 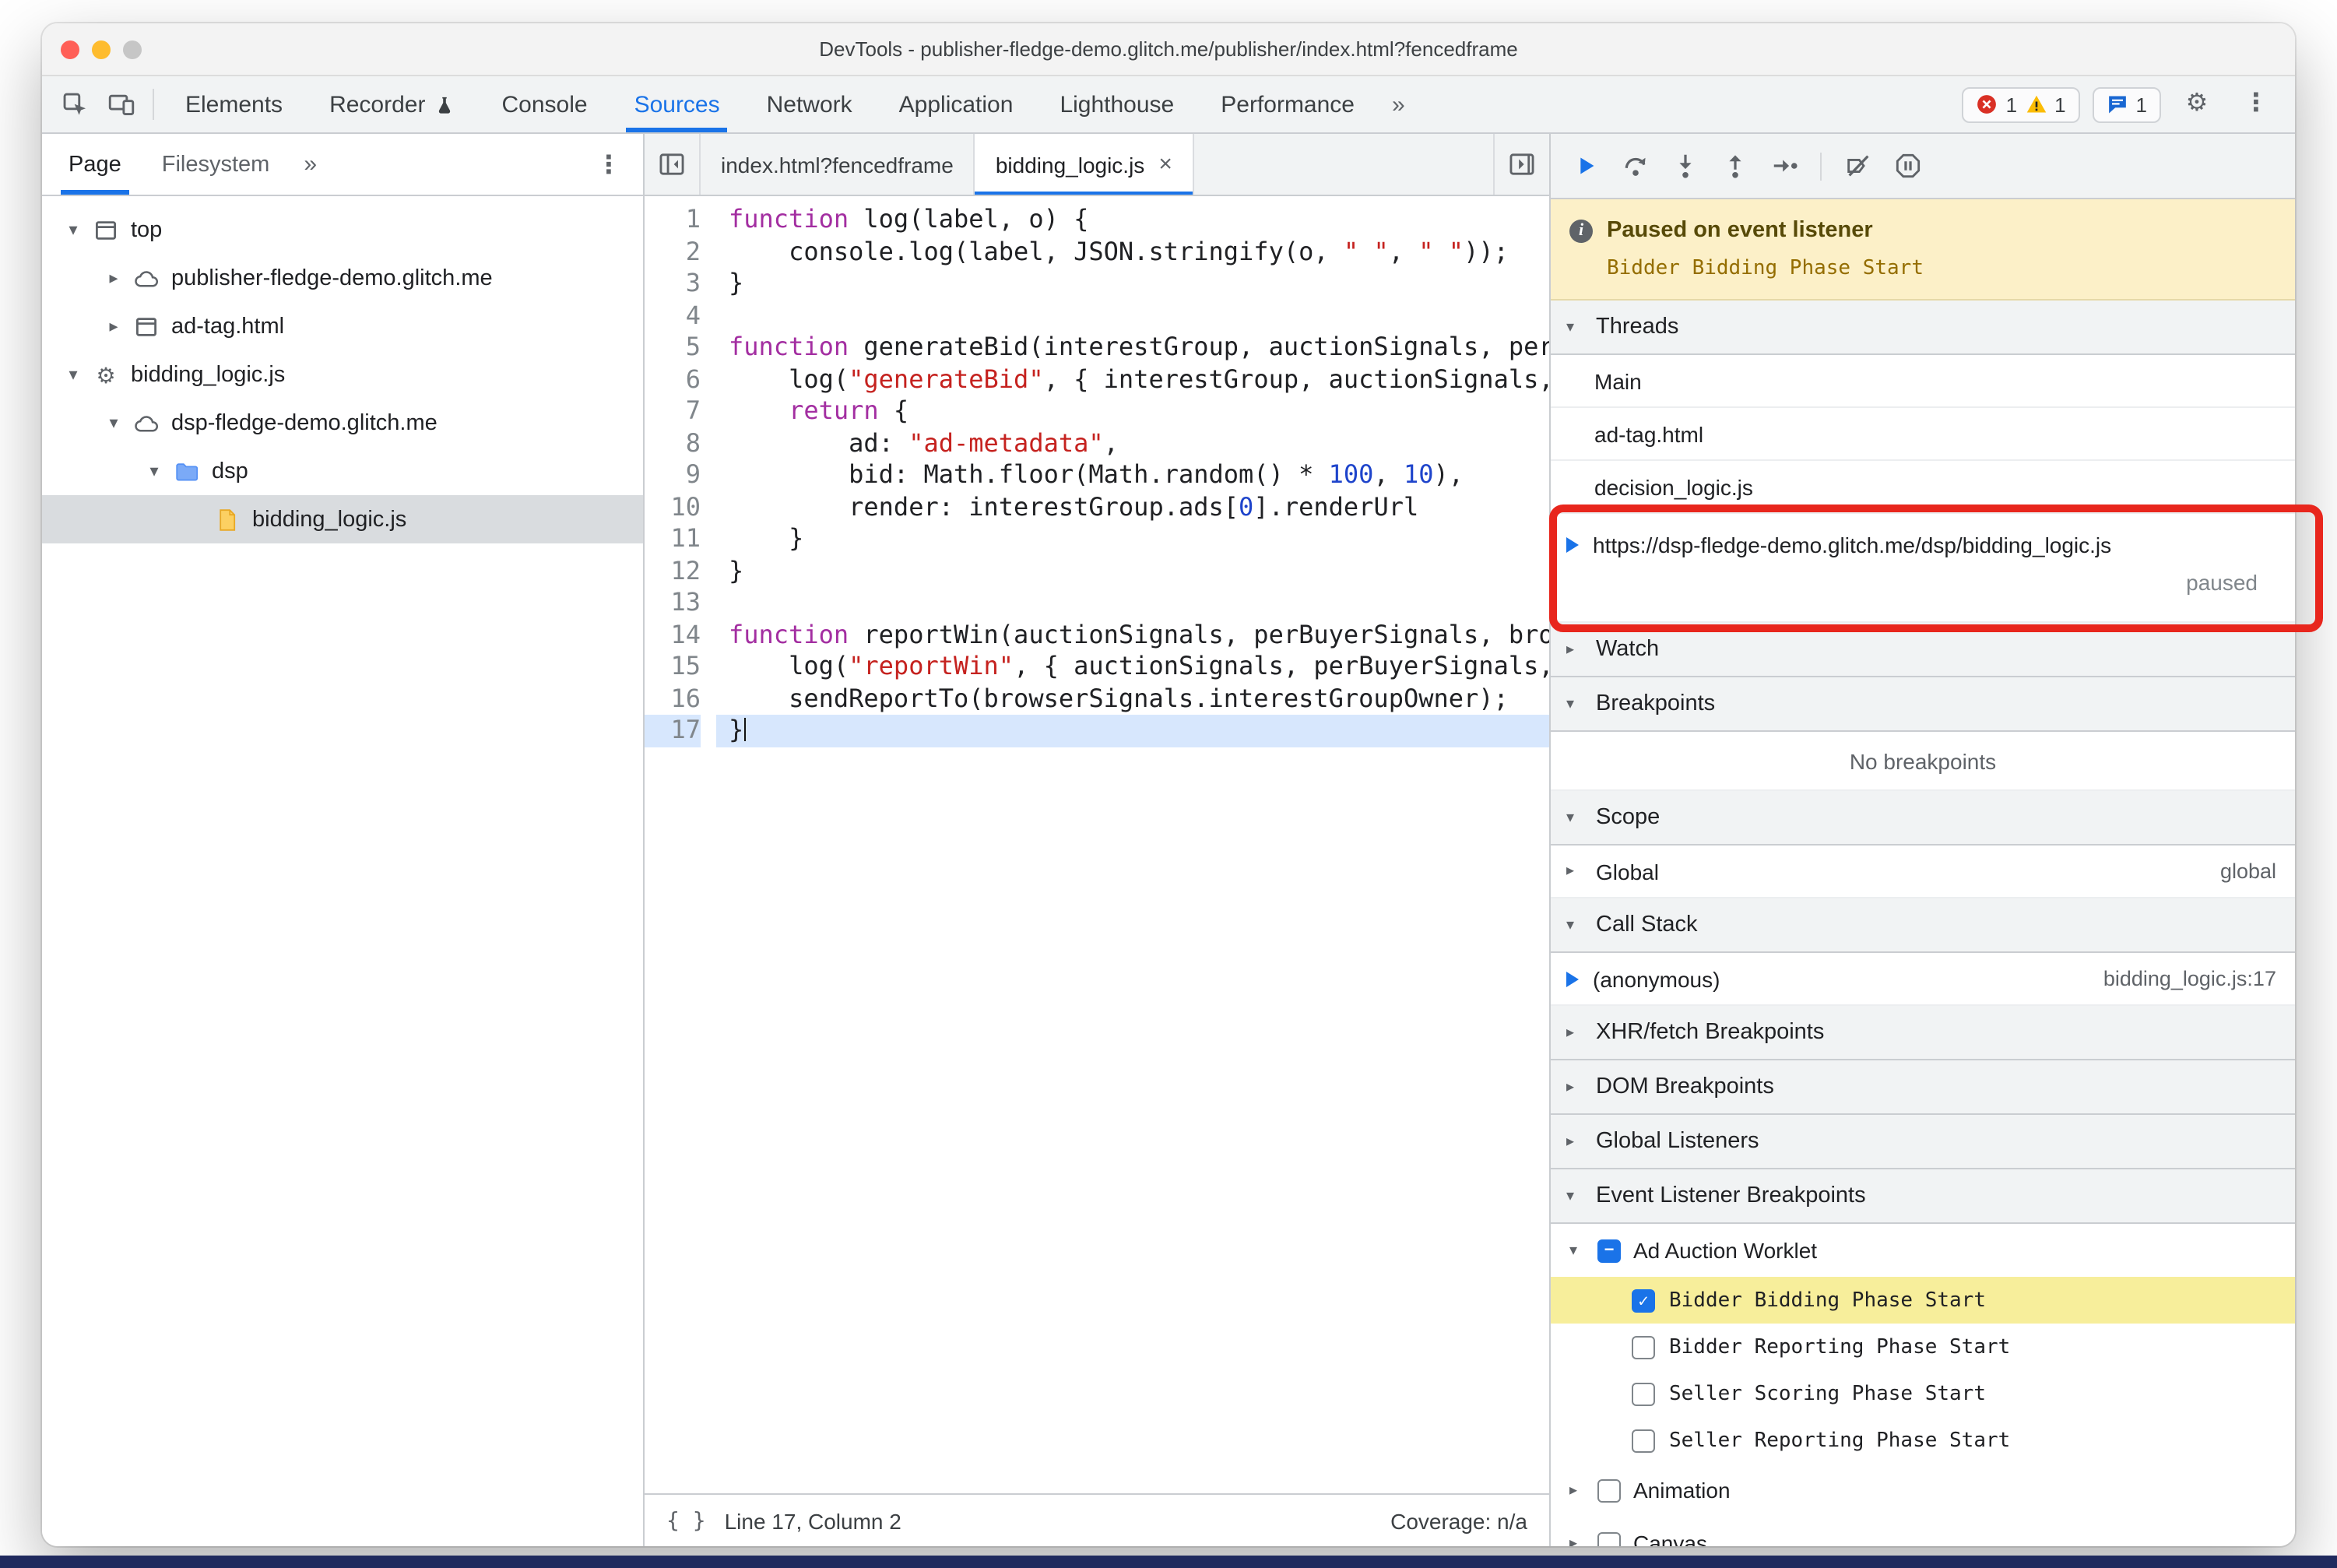 I want to click on settings-gear-icon: ⚙, so click(x=2197, y=104).